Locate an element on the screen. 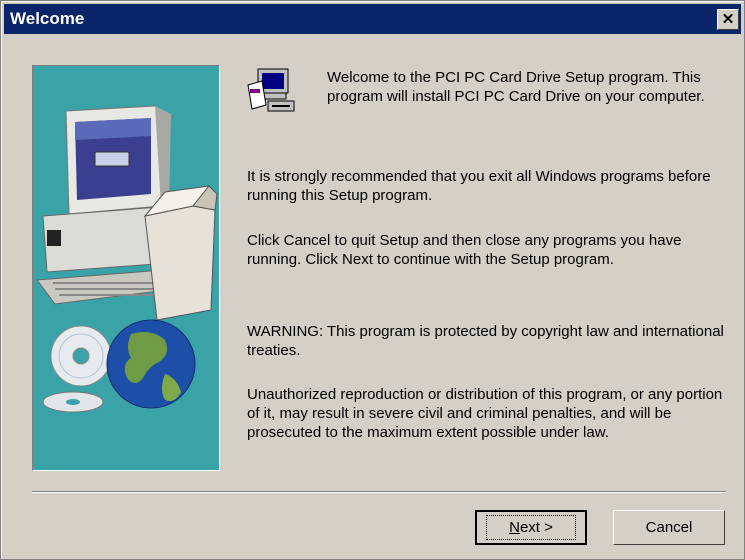  title-bar: Welcome ✕ is located at coordinates (372, 19).